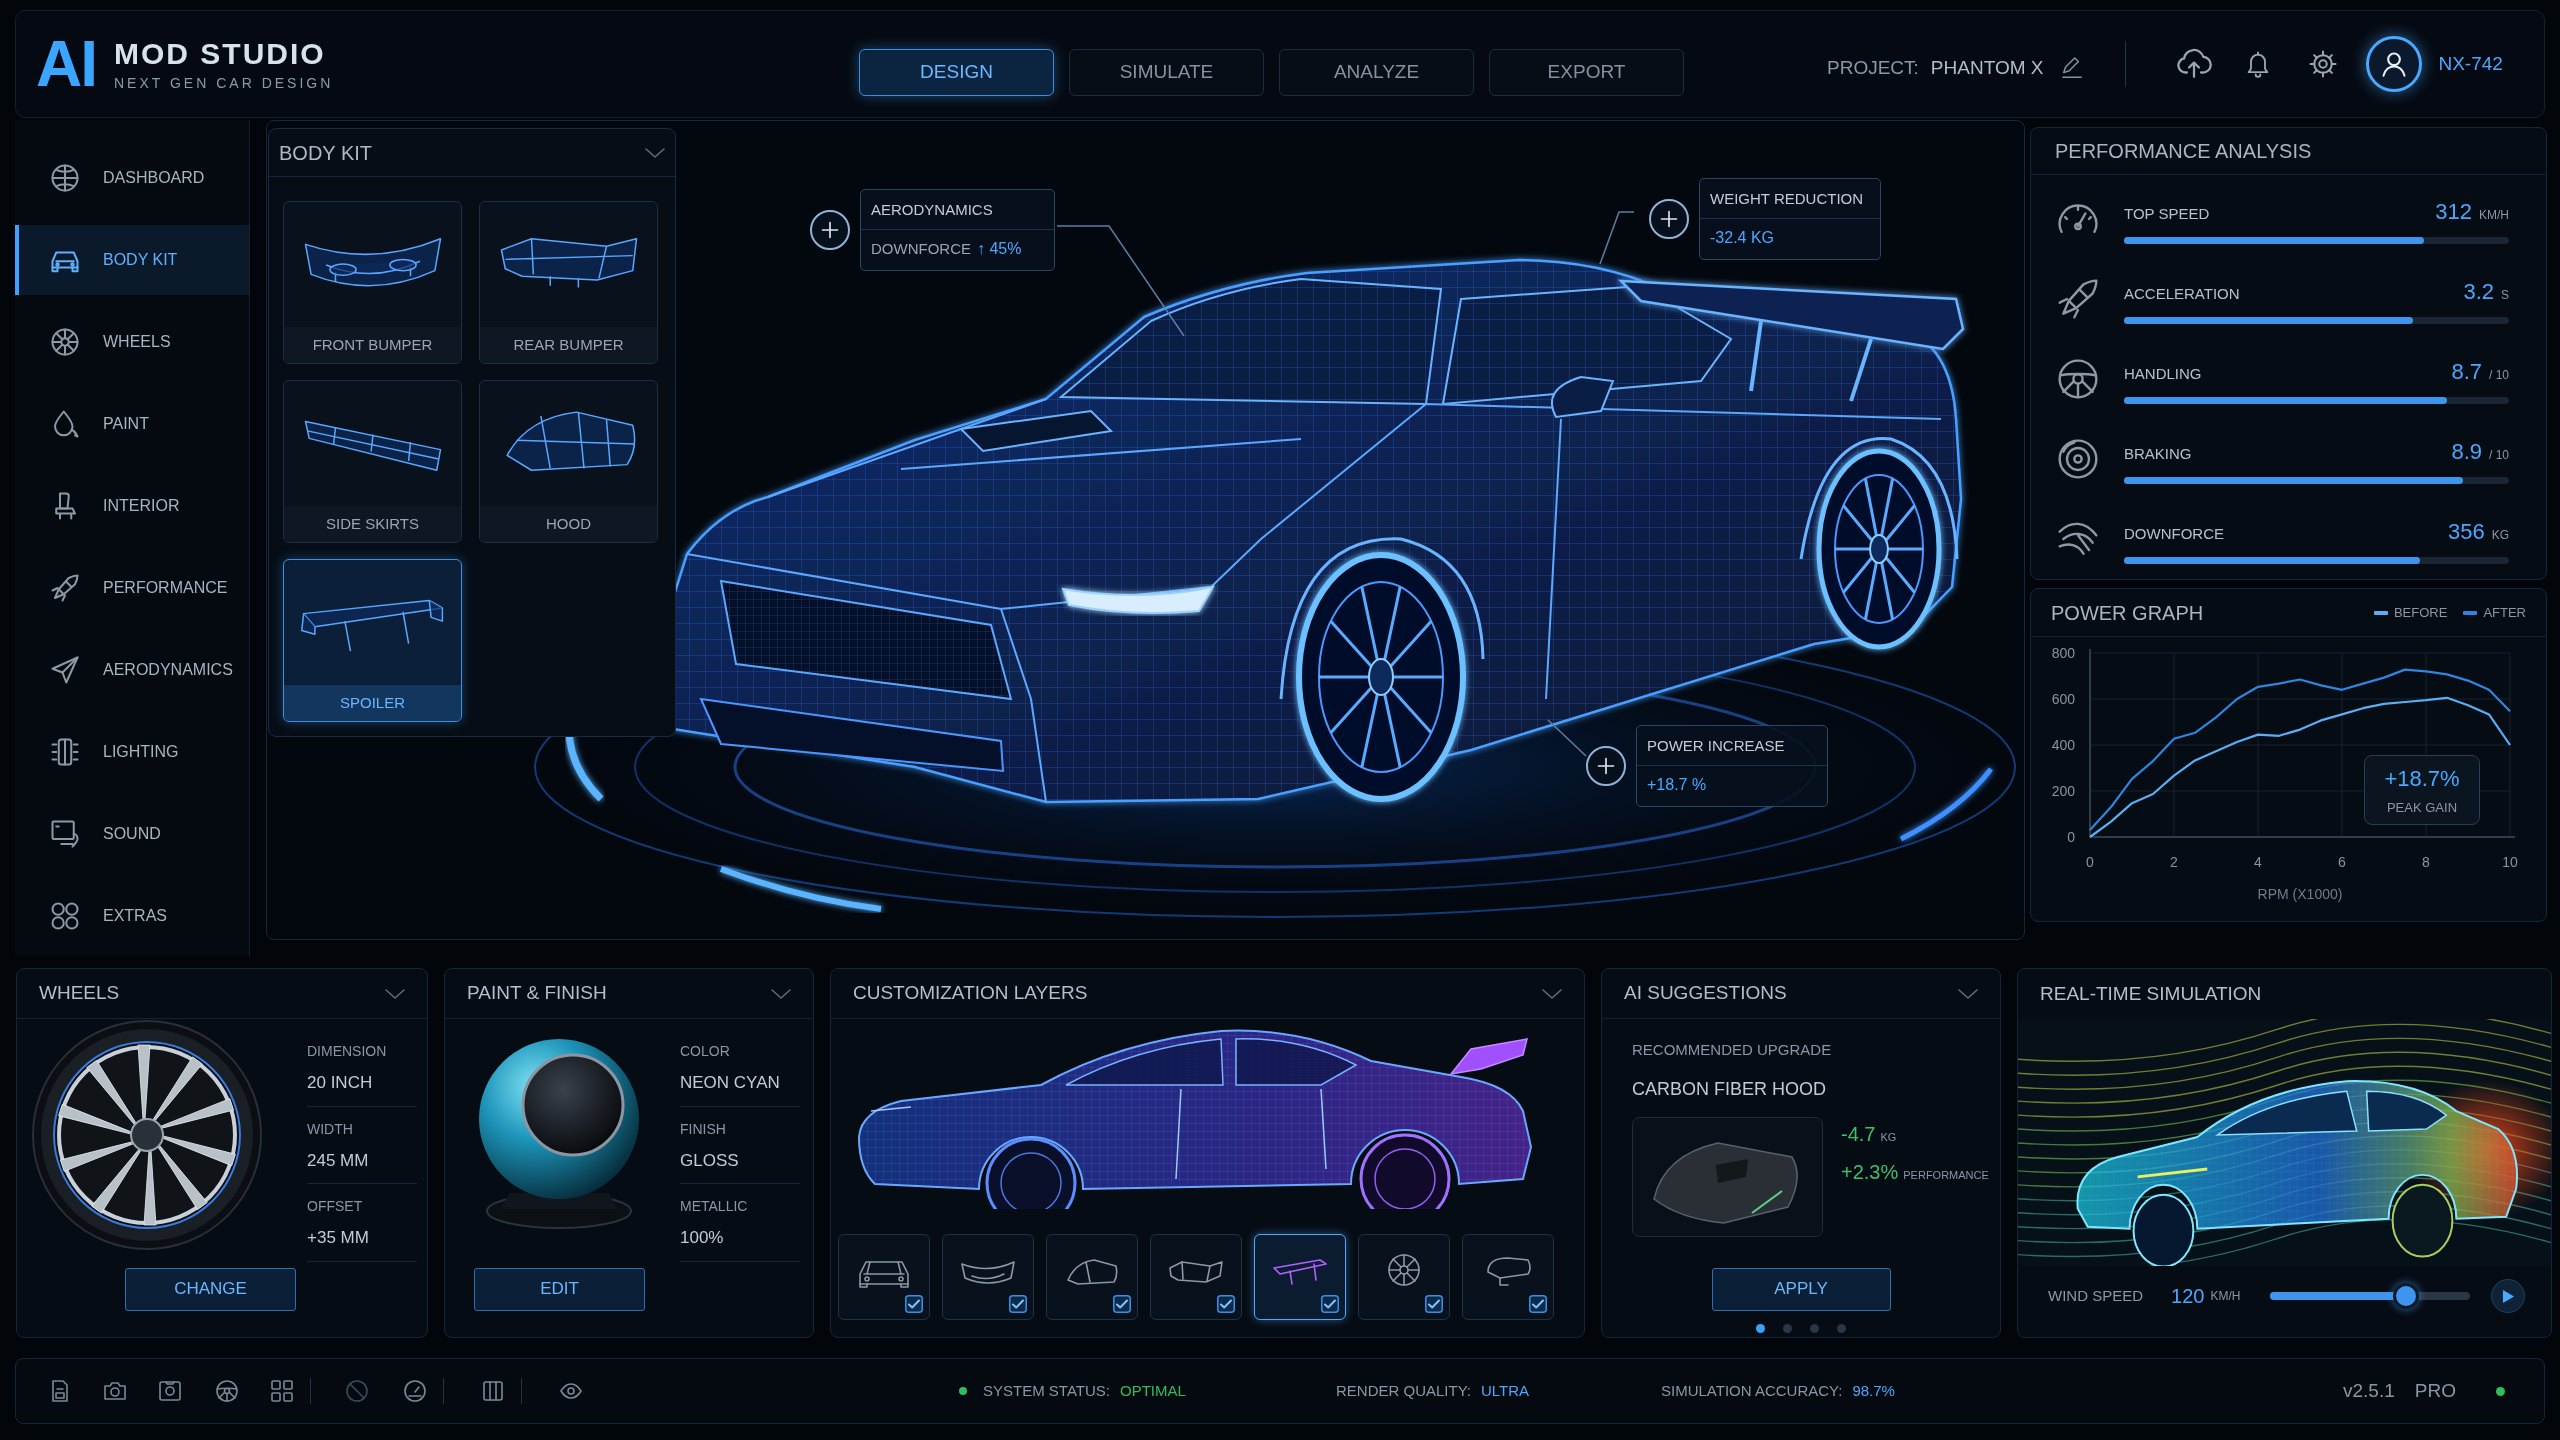  I want to click on paper-plane-icon, so click(65, 670).